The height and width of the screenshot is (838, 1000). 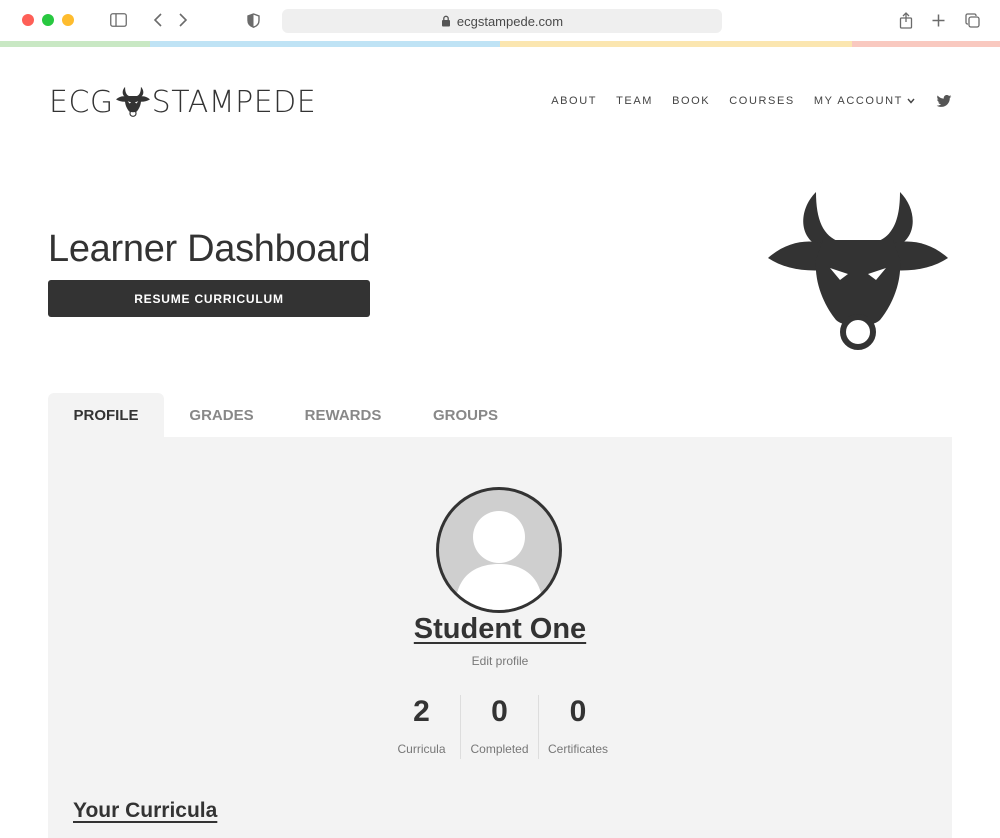 I want to click on strip-segment-blue, so click(x=325, y=44).